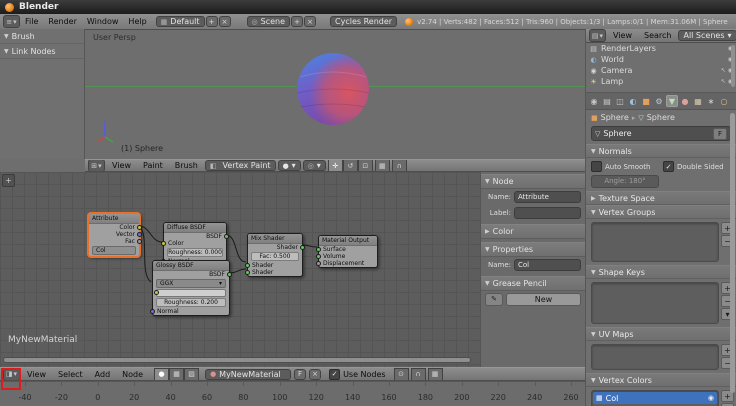 The image size is (736, 406). I want to click on scale-manipulator-icon: ⊡, so click(365, 165).